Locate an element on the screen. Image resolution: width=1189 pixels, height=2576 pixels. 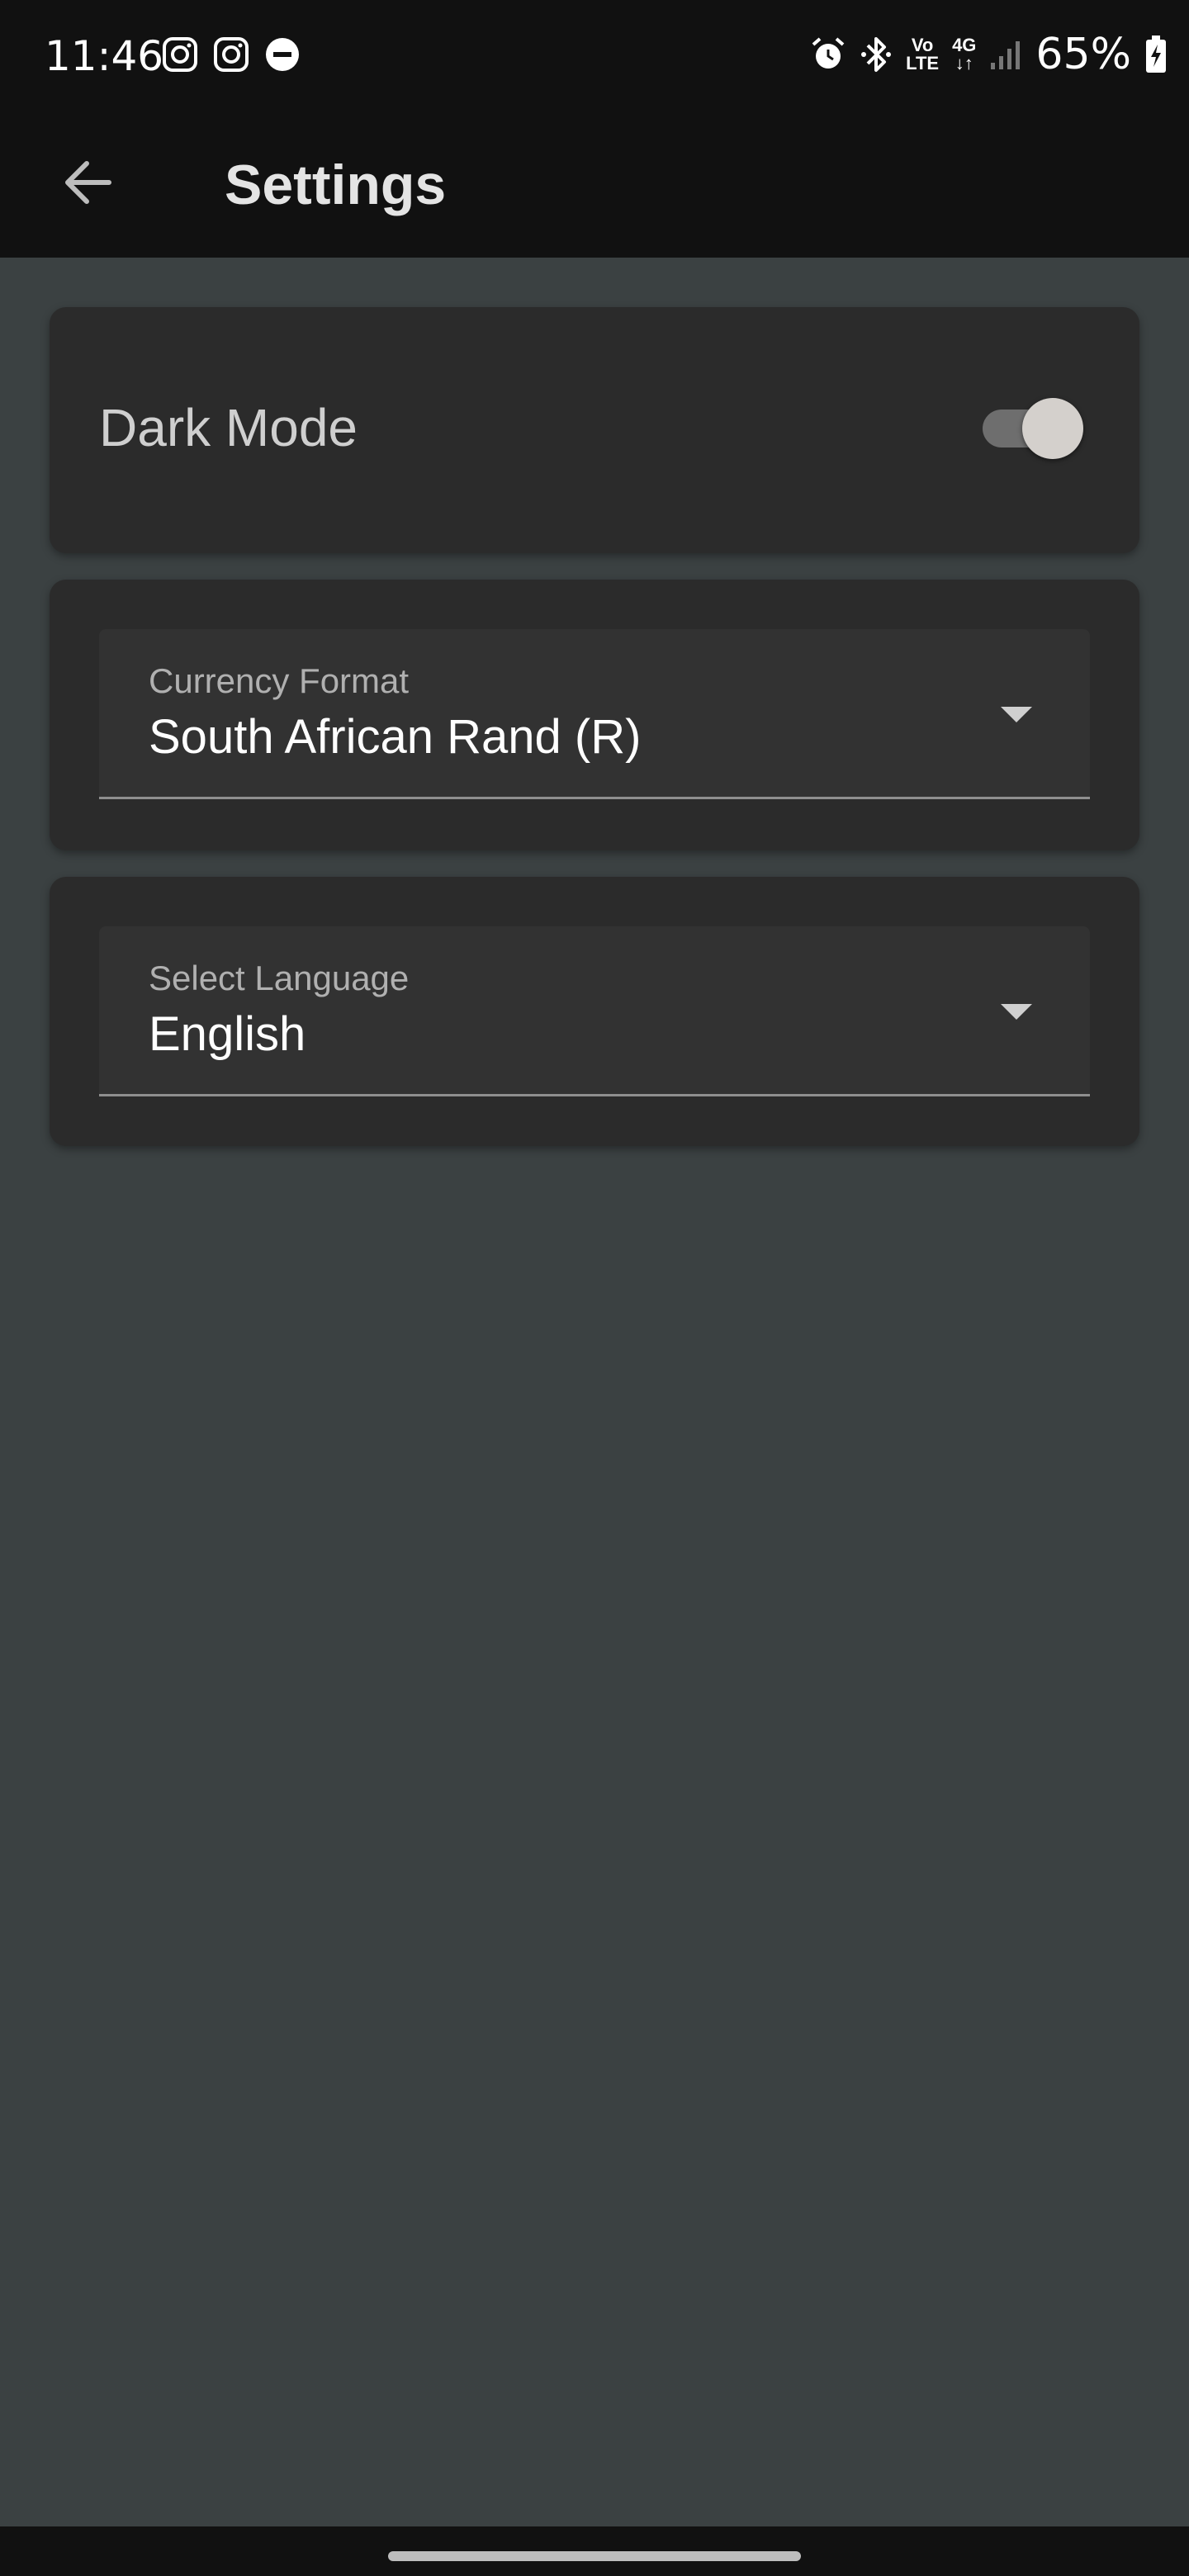
arrow-back-icon is located at coordinates (88, 182).